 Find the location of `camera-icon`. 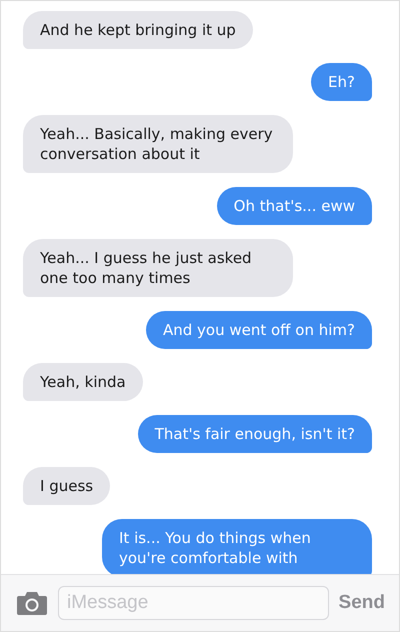

camera-icon is located at coordinates (32, 603).